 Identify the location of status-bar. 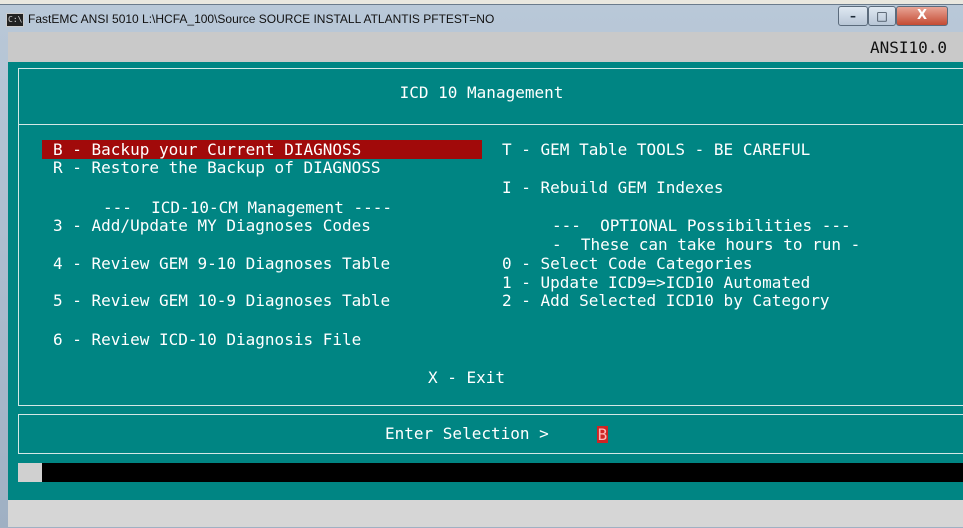
(485, 513).